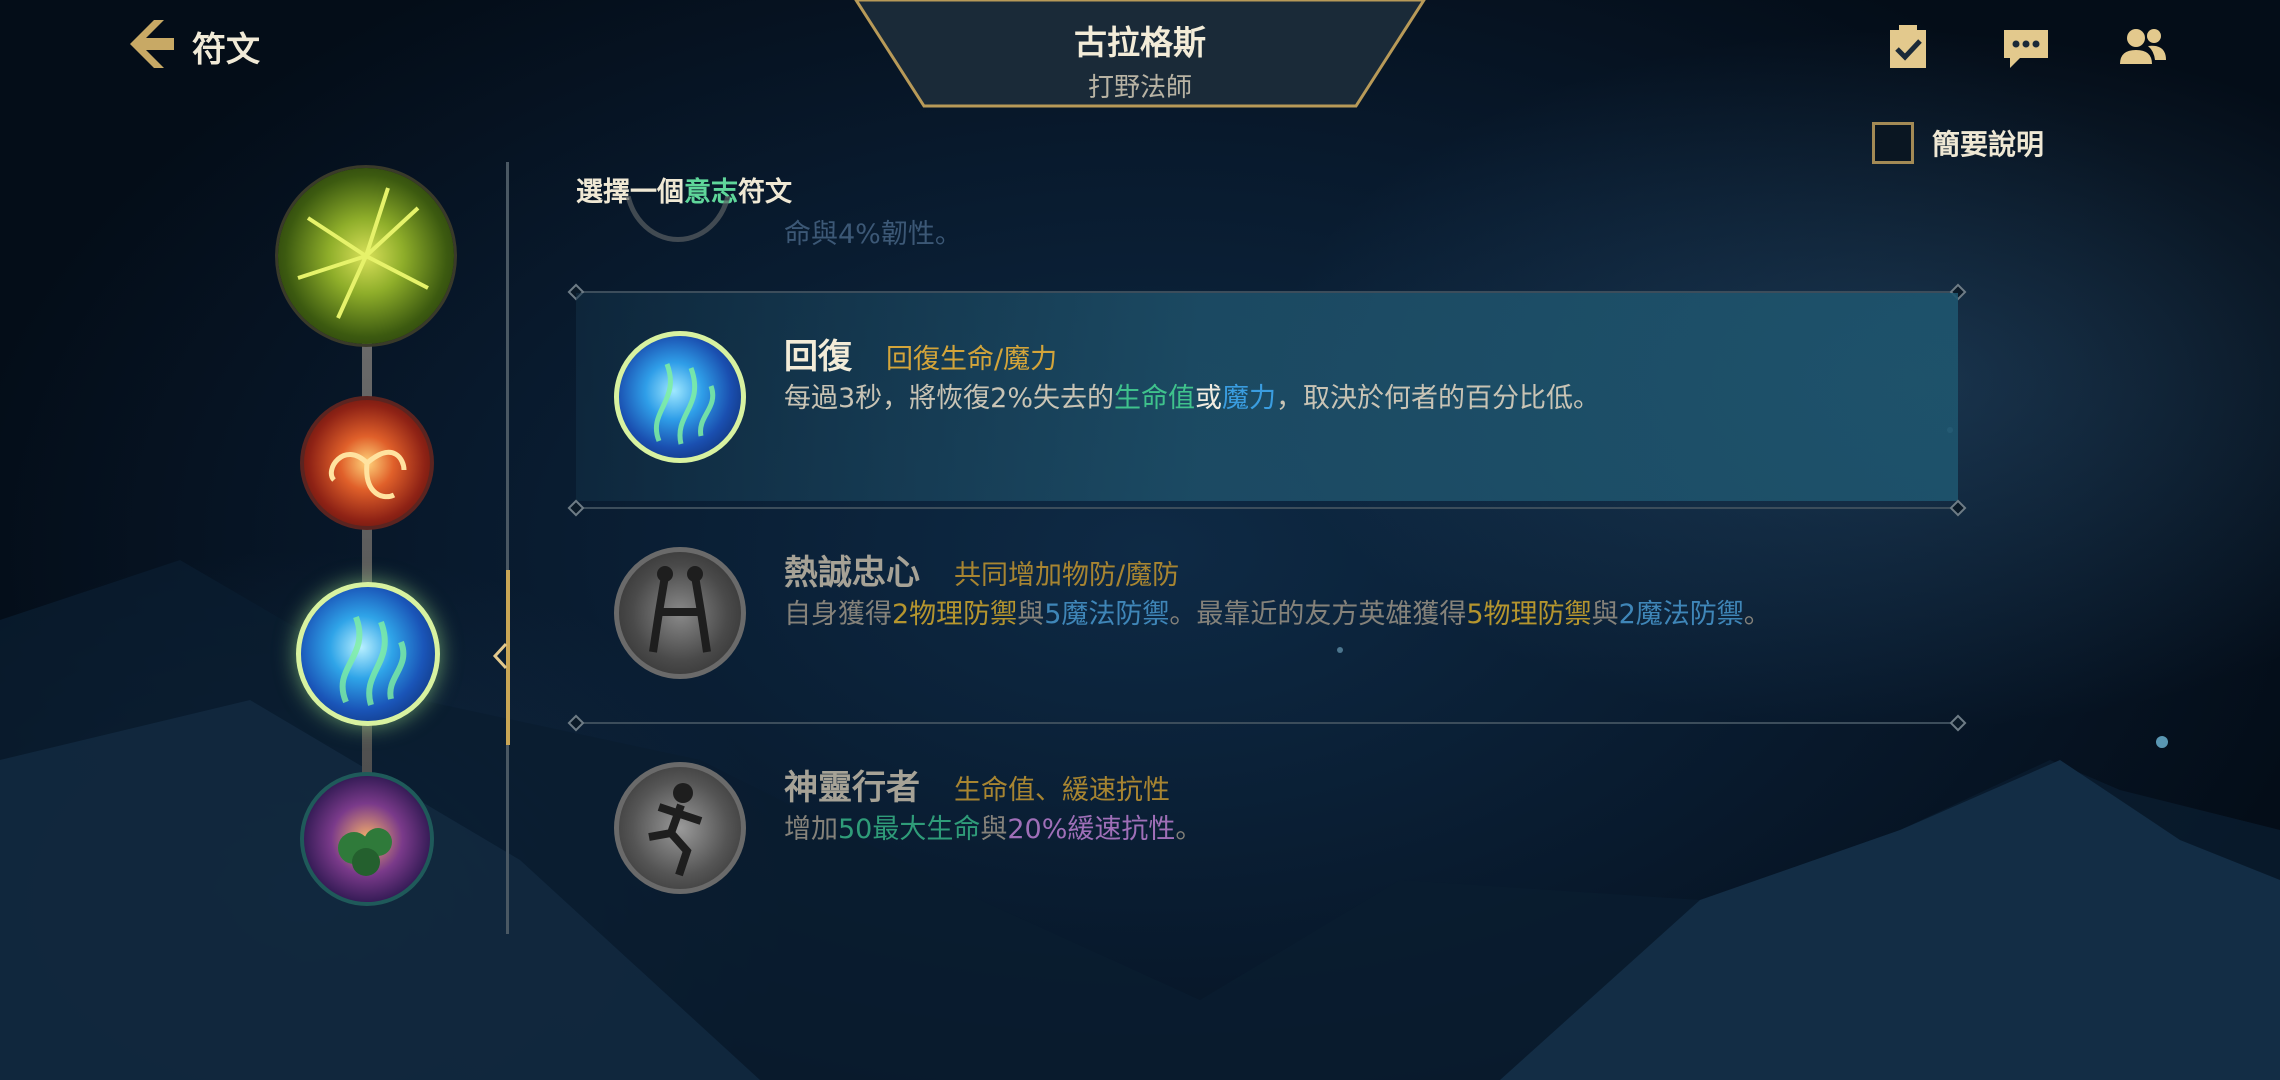  Describe the element at coordinates (367, 839) in the screenshot. I see `secondary-tree-icon` at that location.